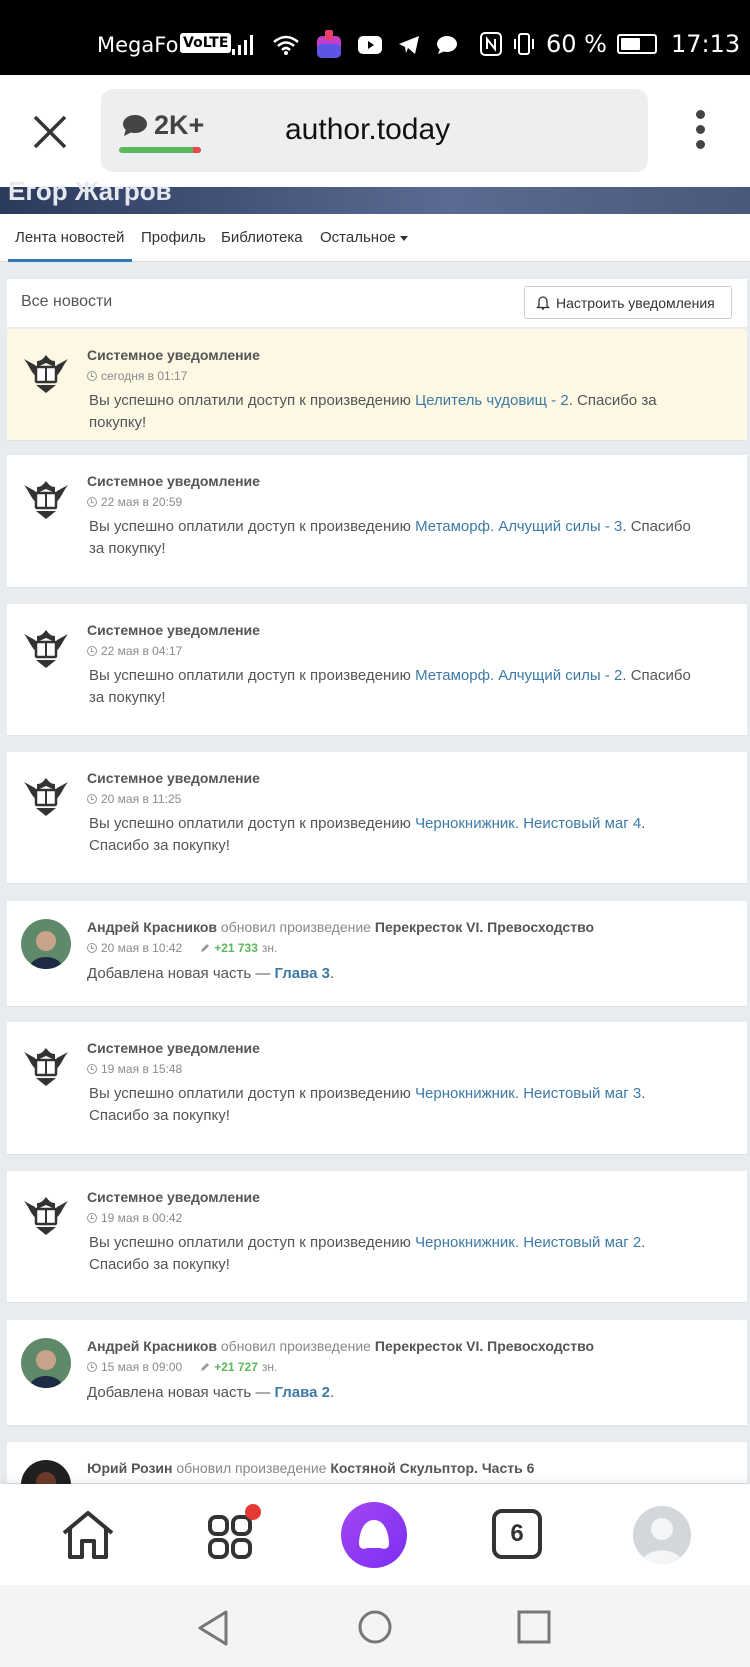  What do you see at coordinates (211, 973) in the screenshot?
I see `notification-body: Добавлена новая часть — Глава 3.` at bounding box center [211, 973].